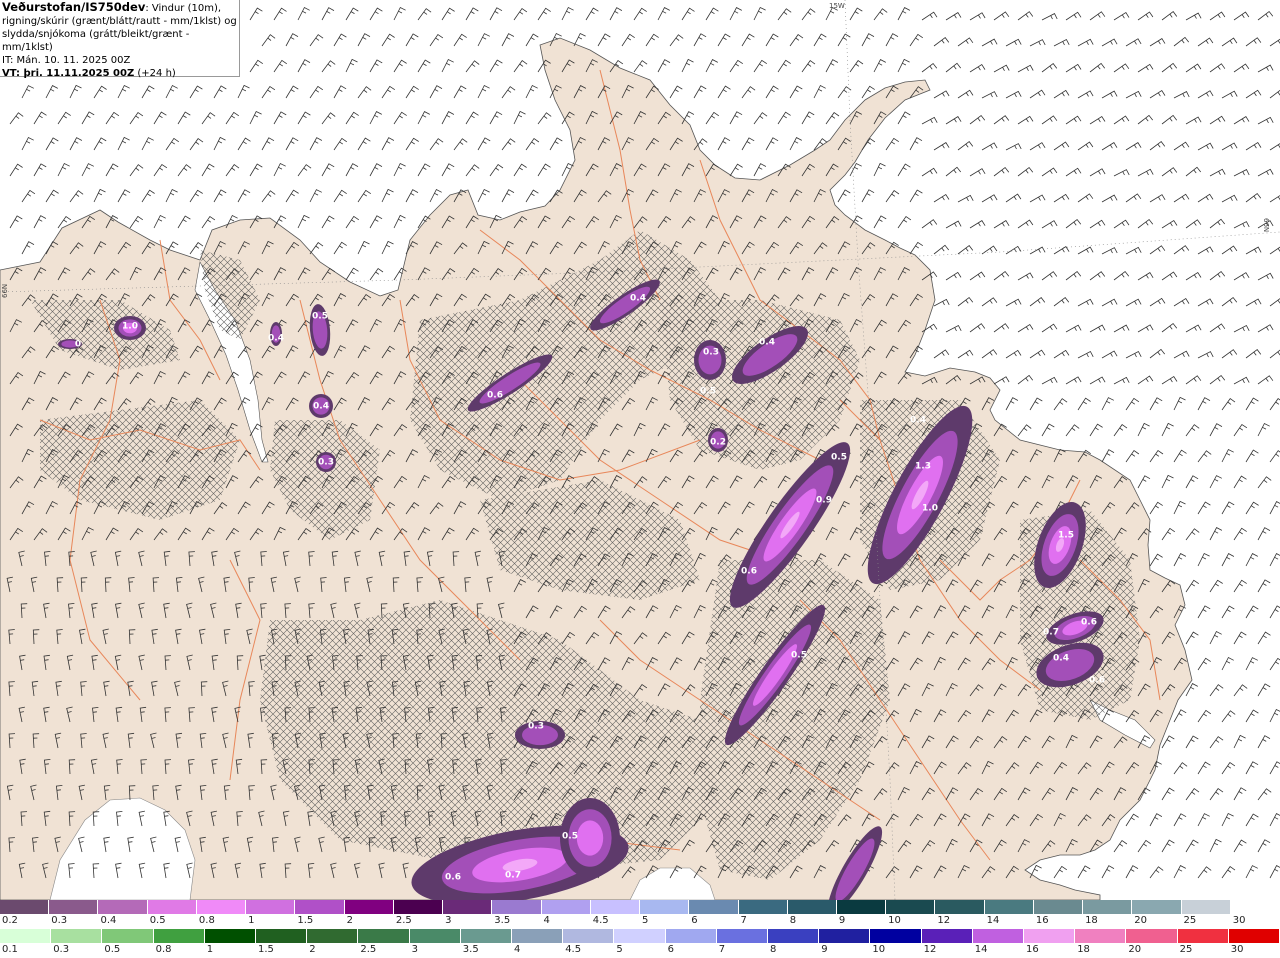 This screenshot has height=958, width=1280. Describe the element at coordinates (1042, 920) in the screenshot. I see `scale-top-label: 16` at that location.